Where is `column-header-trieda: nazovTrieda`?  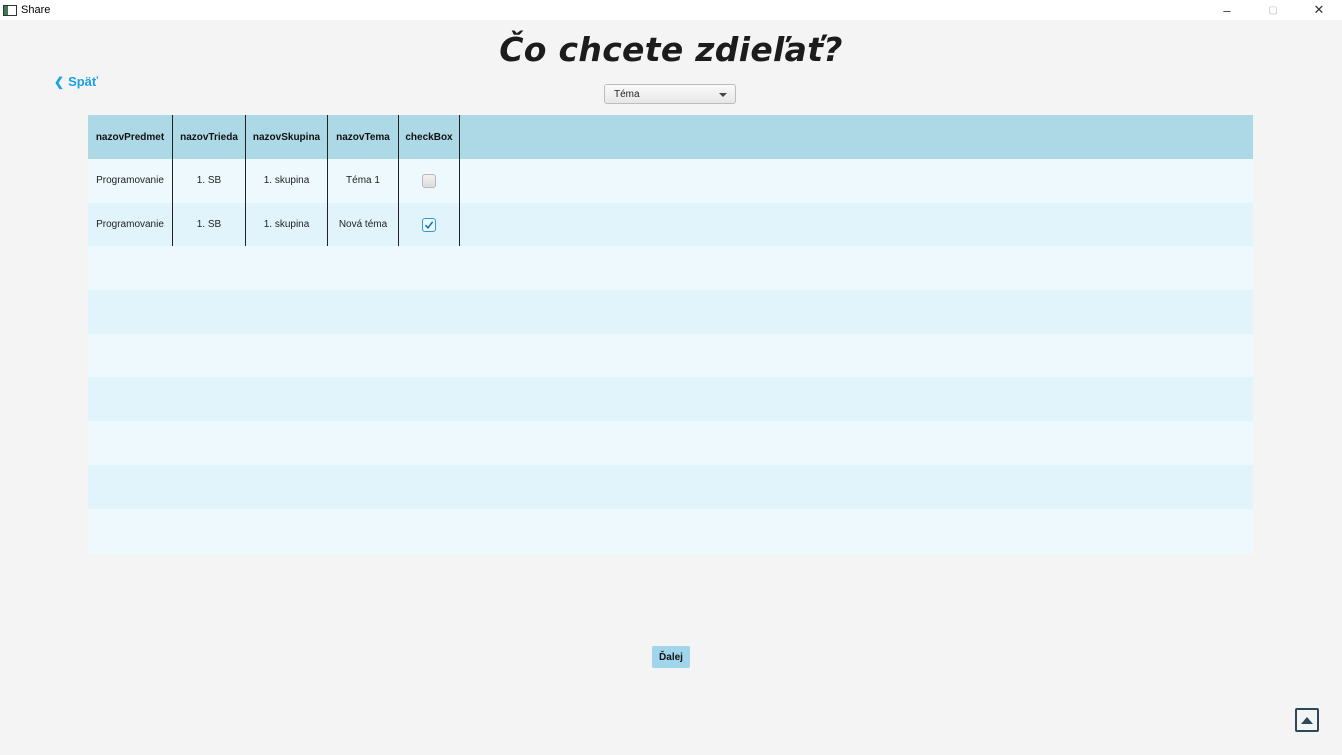
column-header-trieda: nazovTrieda is located at coordinates (209, 137).